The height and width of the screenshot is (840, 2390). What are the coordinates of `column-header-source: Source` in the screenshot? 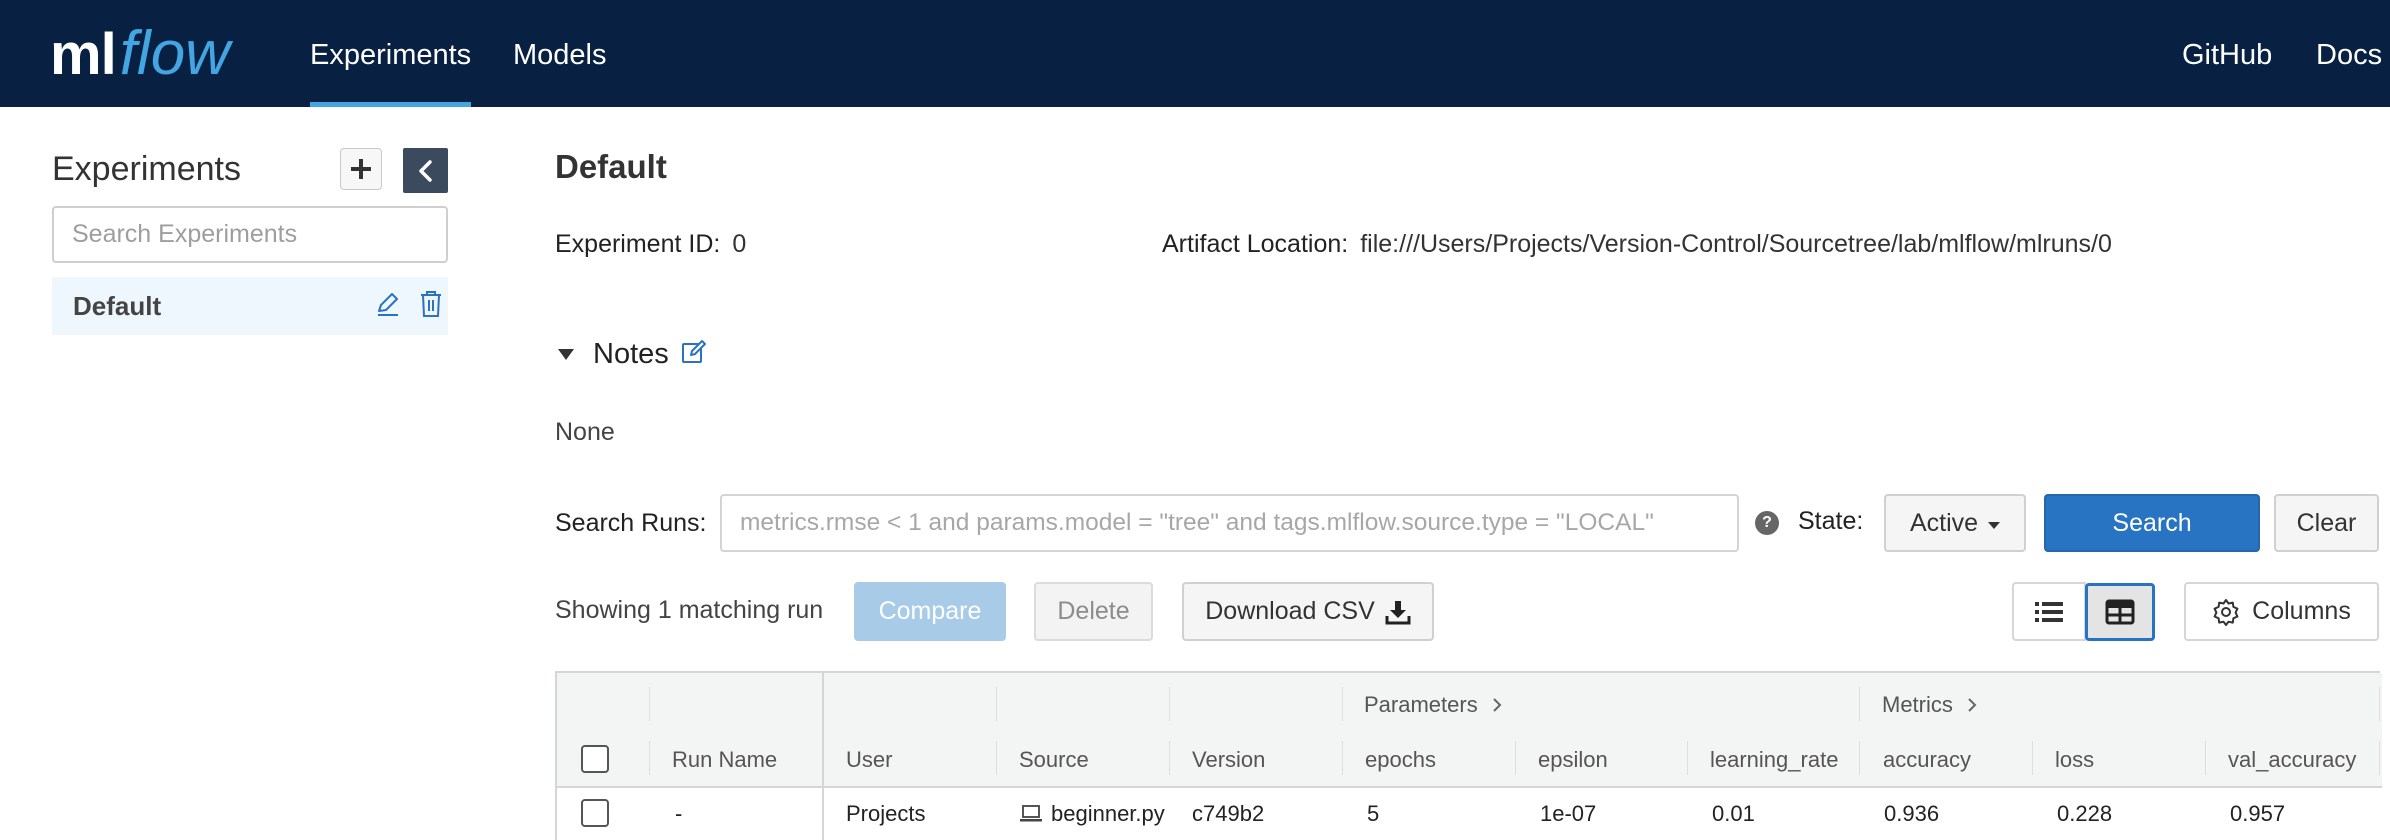 It's located at (1054, 760).